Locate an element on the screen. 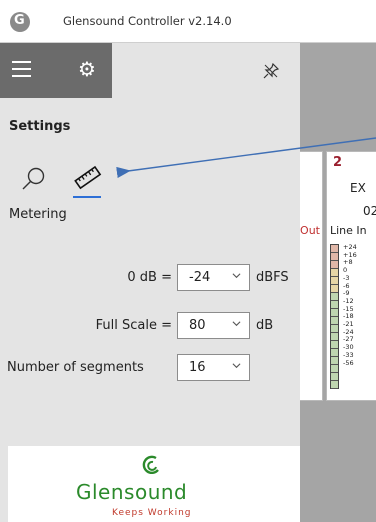 Image resolution: width=376 pixels, height=522 pixels. channel-subtitle: 02 is located at coordinates (369, 211).